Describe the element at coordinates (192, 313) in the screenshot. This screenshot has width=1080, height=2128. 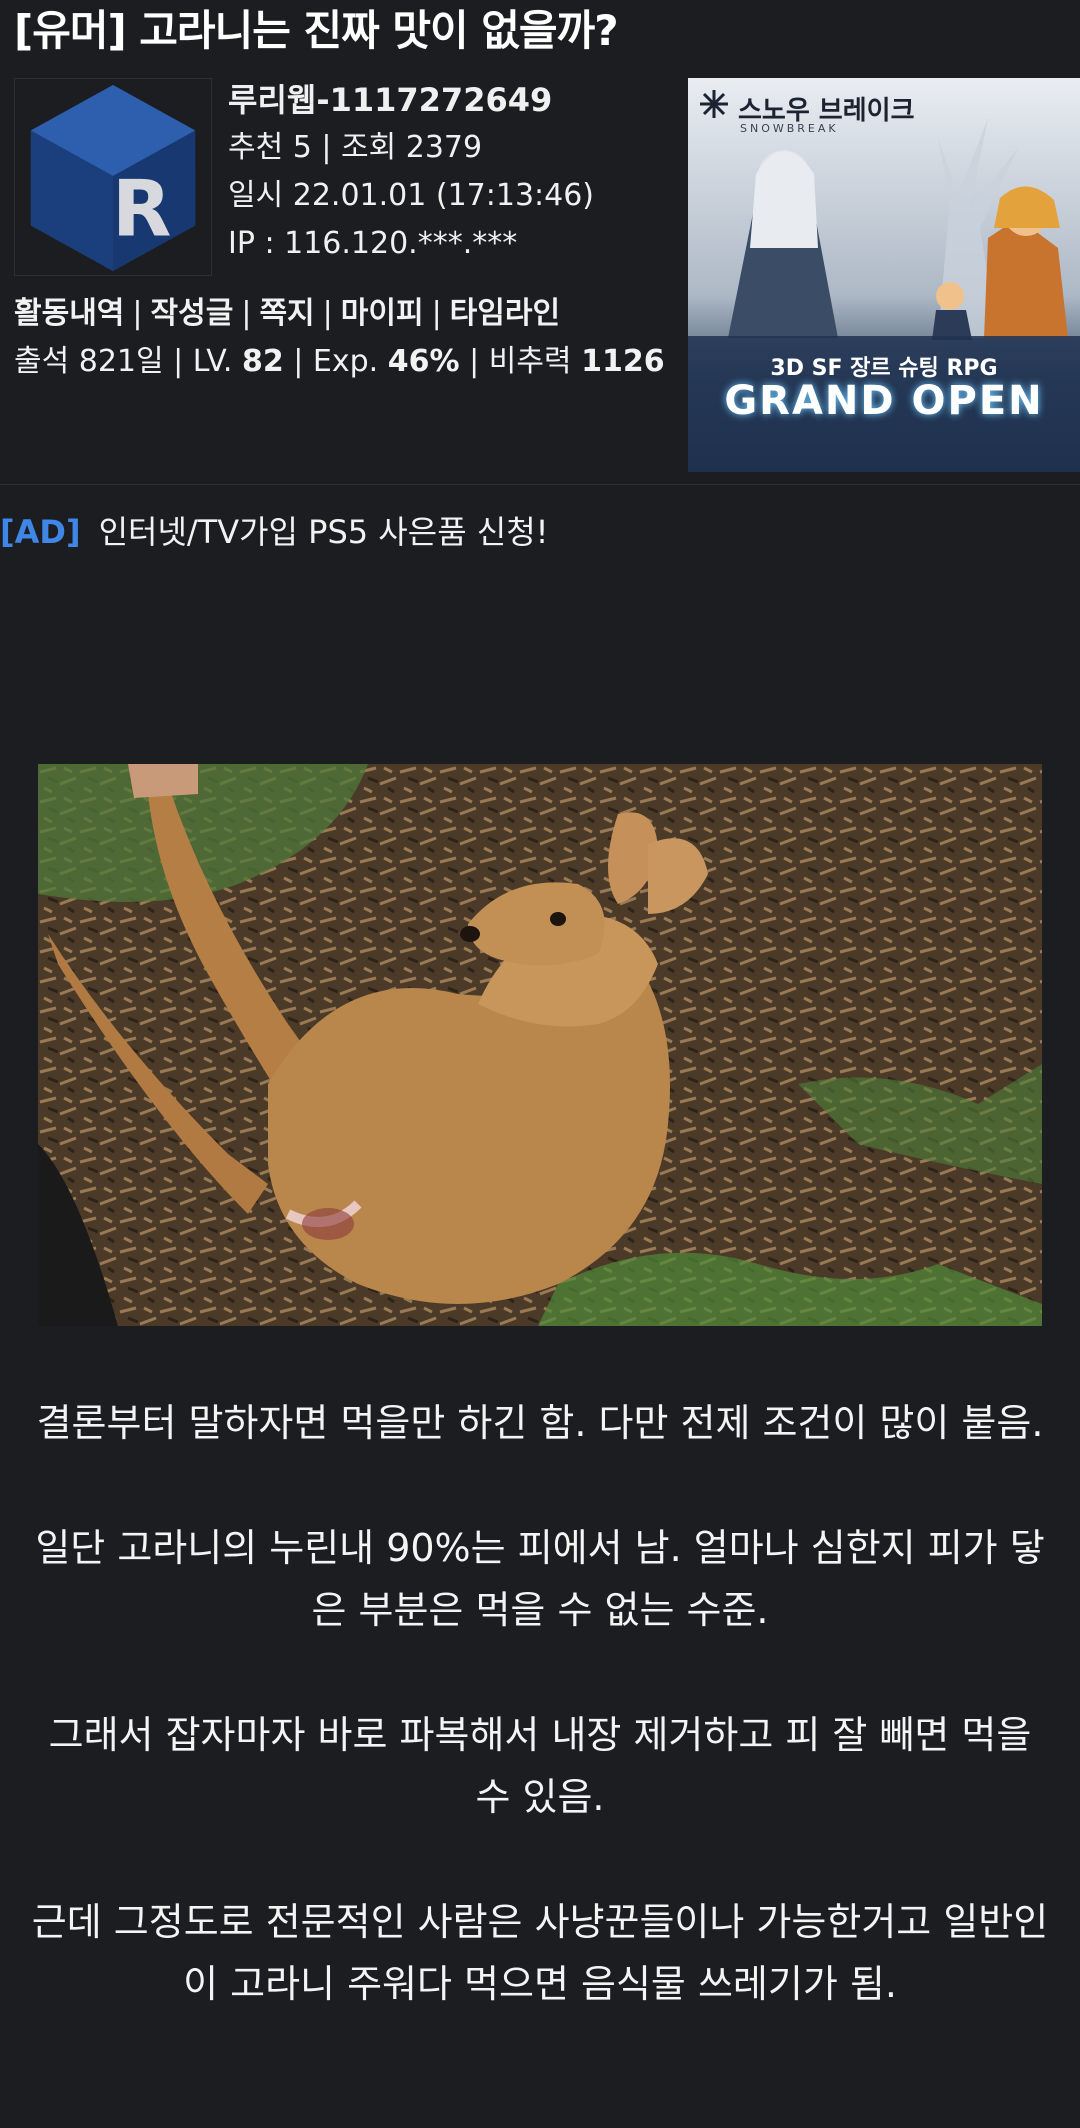
I see `posts-link: 작성글` at that location.